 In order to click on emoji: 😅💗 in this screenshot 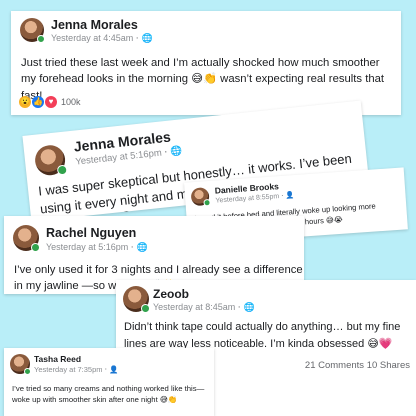, I will do `click(380, 343)`.